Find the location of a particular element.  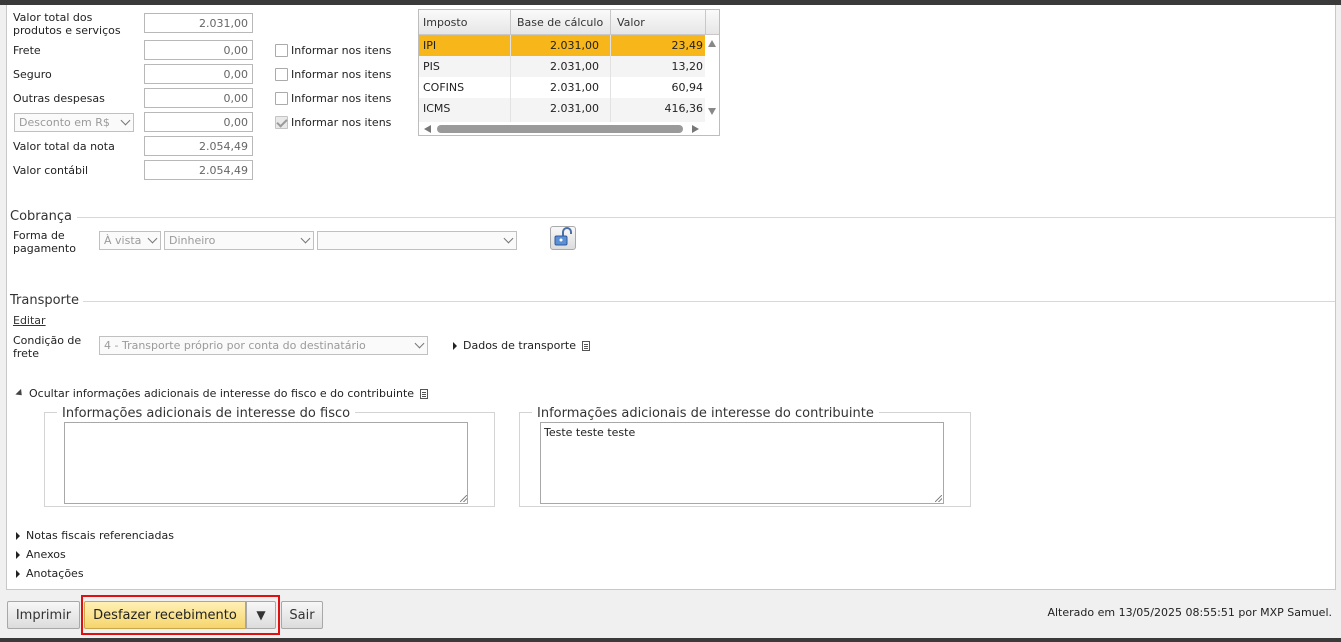

cell-imposto: IPI is located at coordinates (430, 45).